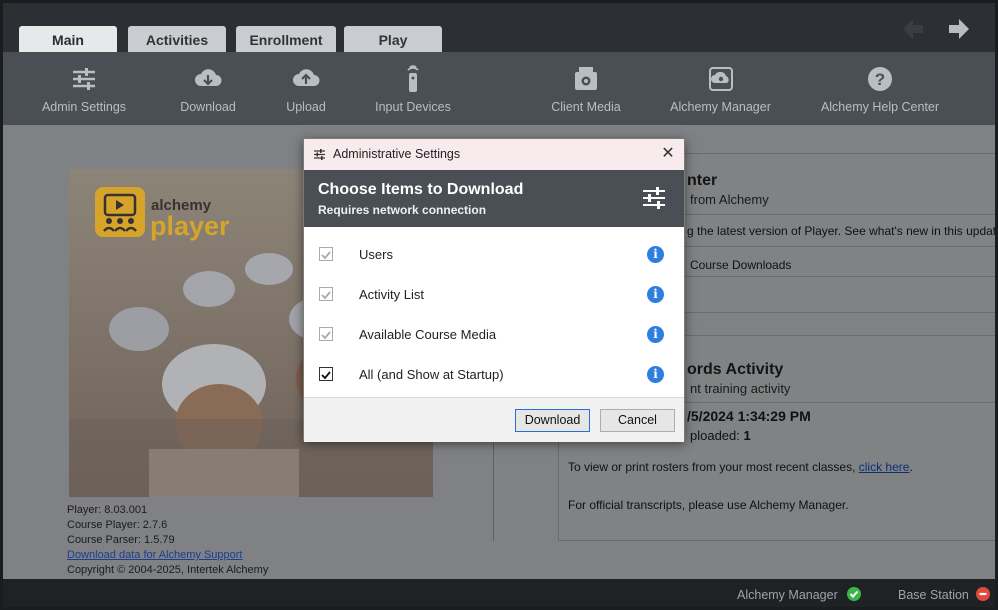  What do you see at coordinates (749, 416) in the screenshot?
I see `last-activity-datetime: /5/2024 1:34:29 PM` at bounding box center [749, 416].